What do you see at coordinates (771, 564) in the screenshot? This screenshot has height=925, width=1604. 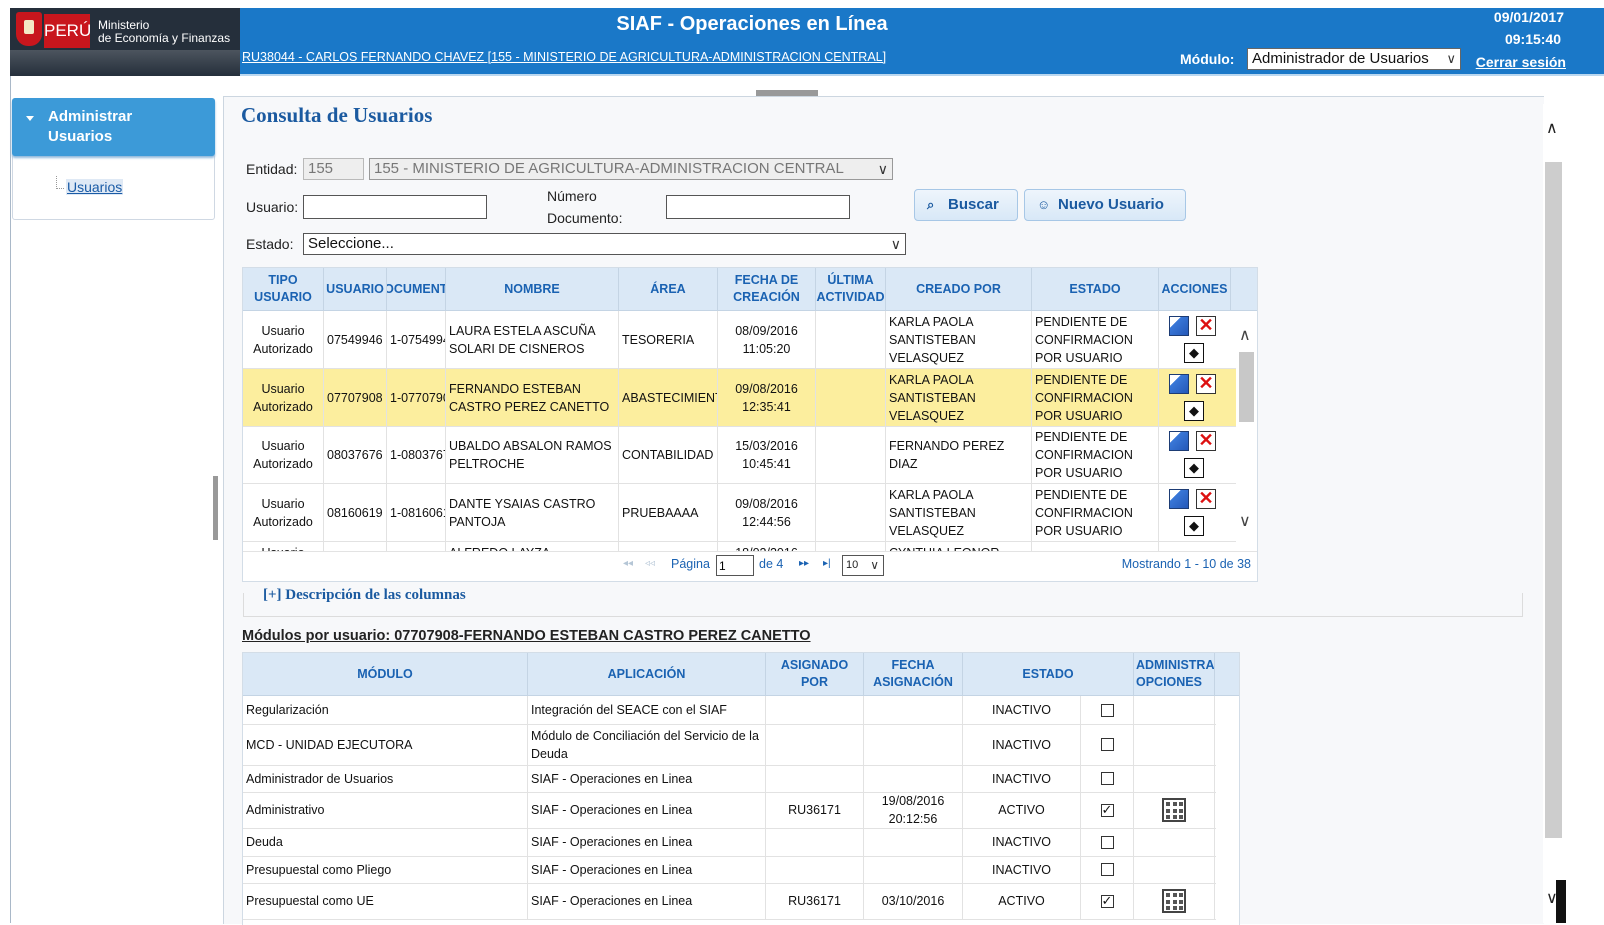 I see `pager-of-label: de 4` at bounding box center [771, 564].